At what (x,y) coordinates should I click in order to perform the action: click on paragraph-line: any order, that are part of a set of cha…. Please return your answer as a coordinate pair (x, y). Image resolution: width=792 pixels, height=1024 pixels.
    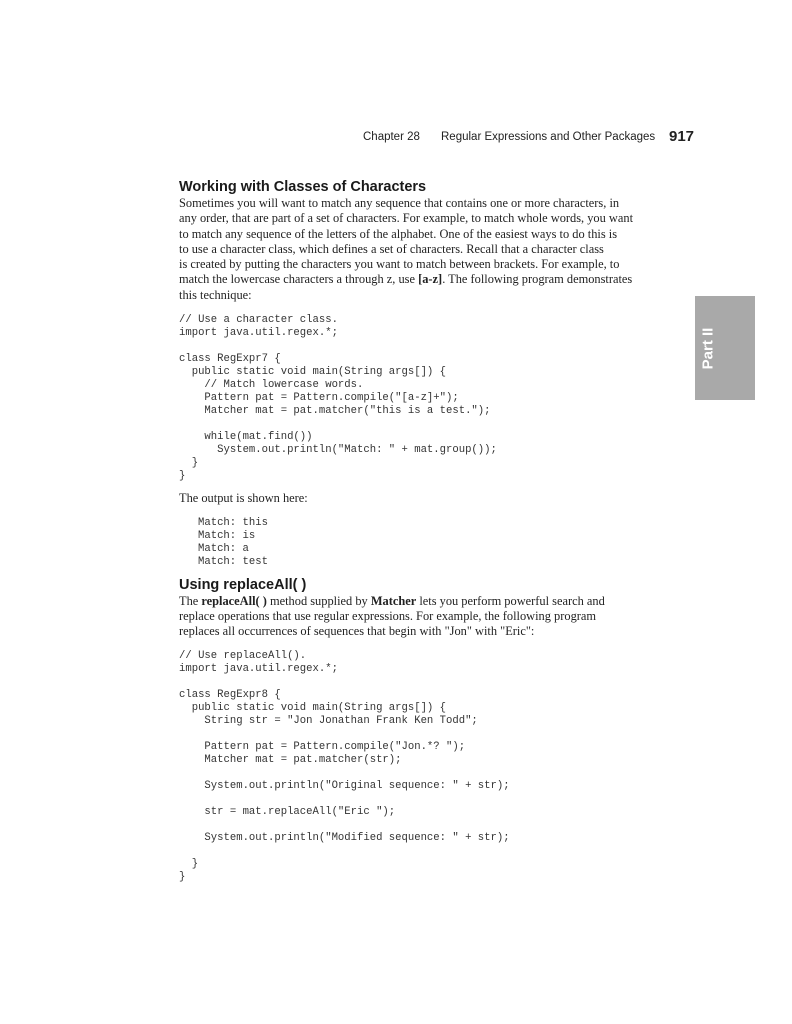
    Looking at the image, I should click on (406, 218).